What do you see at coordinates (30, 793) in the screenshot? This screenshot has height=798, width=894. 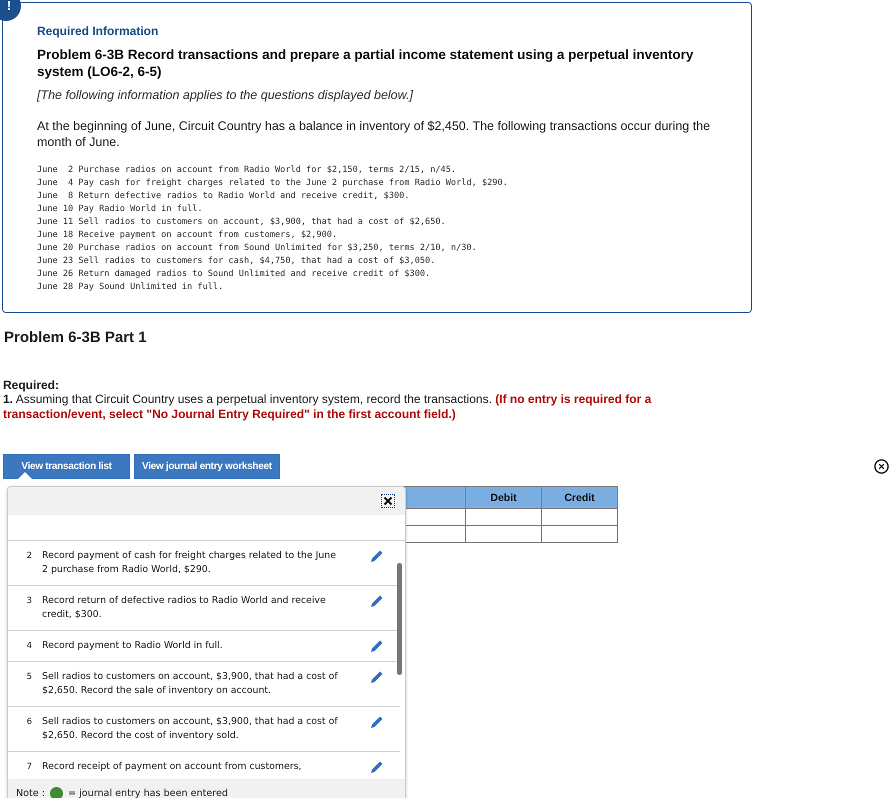 I see `note-label: Note :` at bounding box center [30, 793].